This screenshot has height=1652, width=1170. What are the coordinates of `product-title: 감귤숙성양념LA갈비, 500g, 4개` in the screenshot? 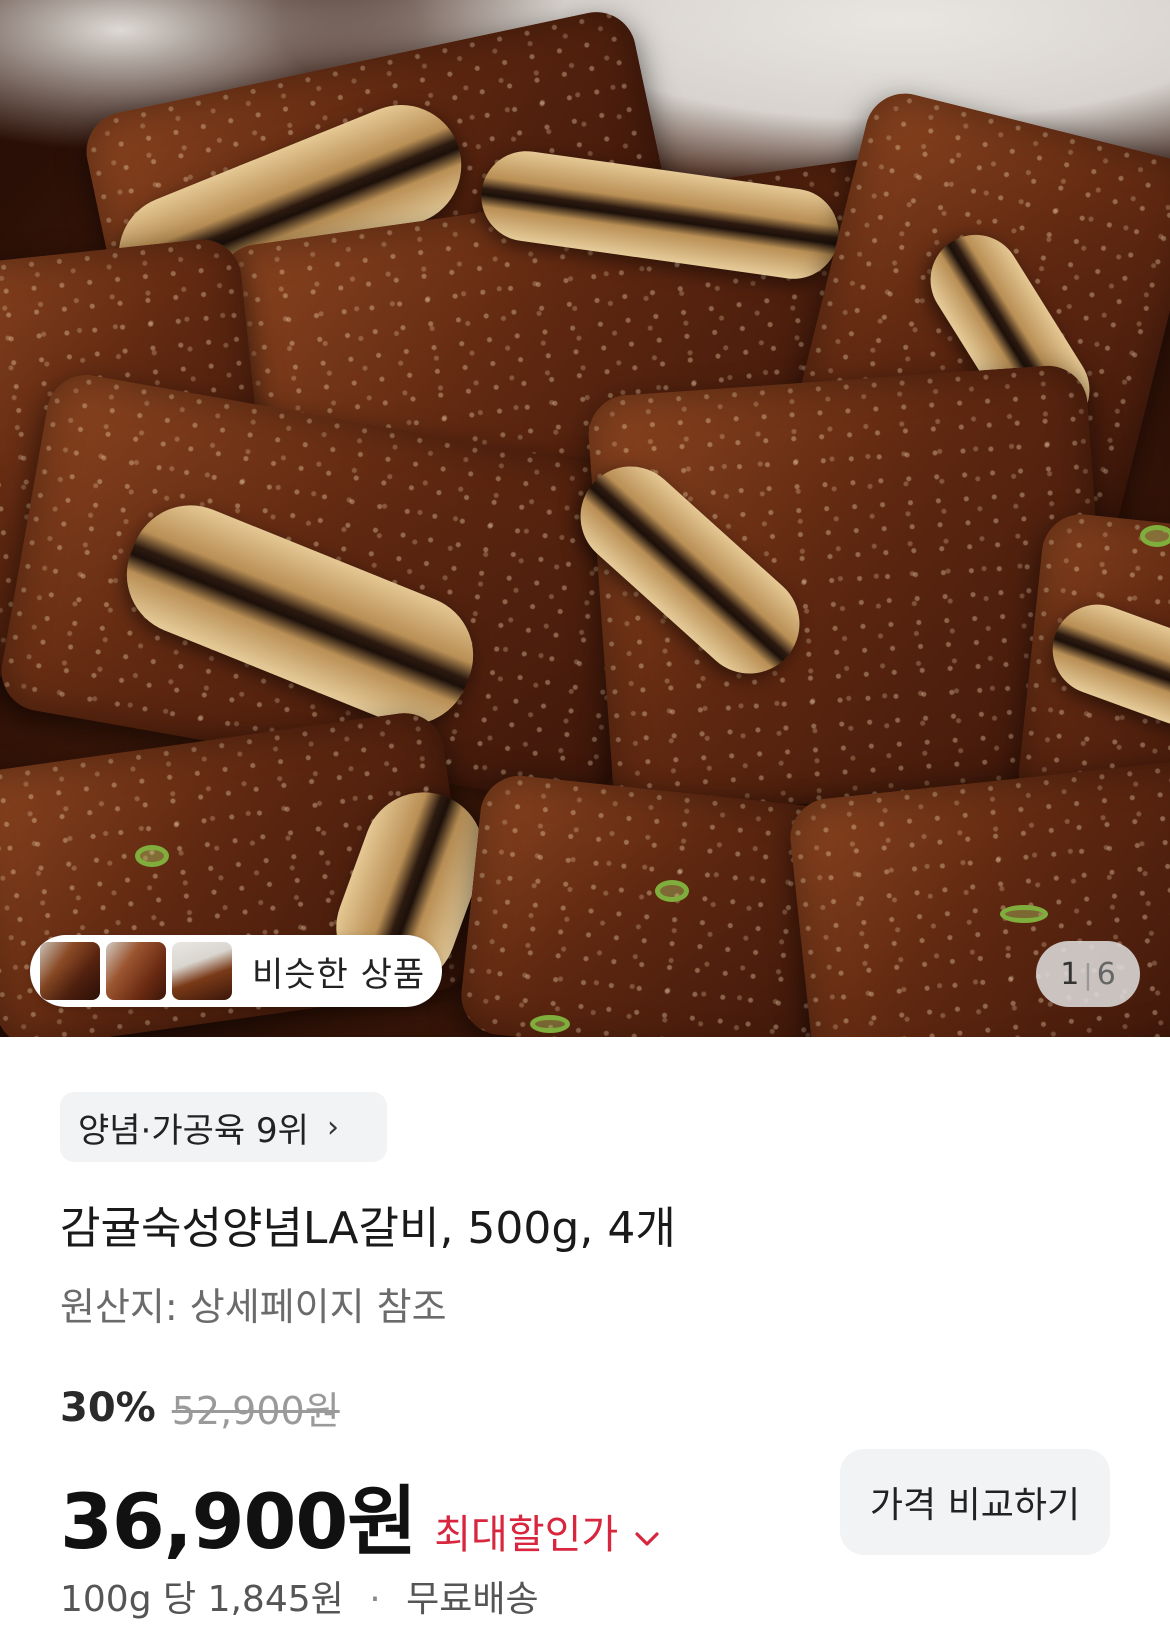 It's located at (368, 1228).